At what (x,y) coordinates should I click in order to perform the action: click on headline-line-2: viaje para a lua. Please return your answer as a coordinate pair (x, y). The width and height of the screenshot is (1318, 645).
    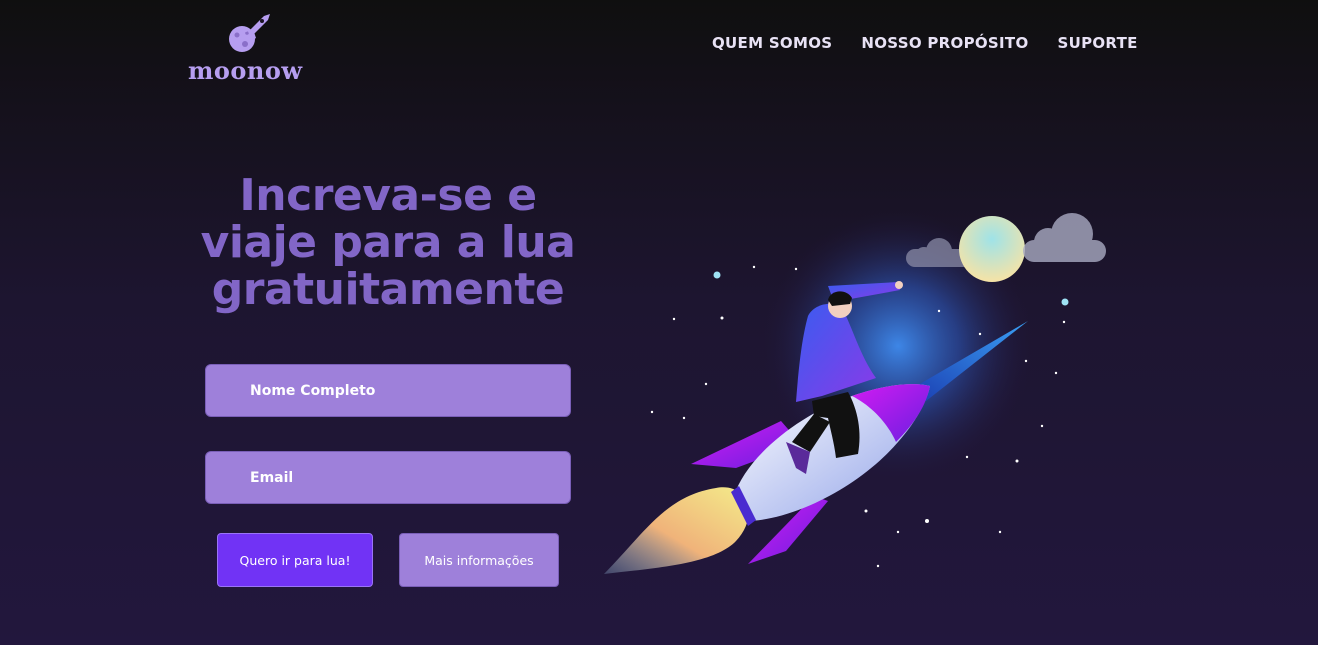
    Looking at the image, I should click on (388, 242).